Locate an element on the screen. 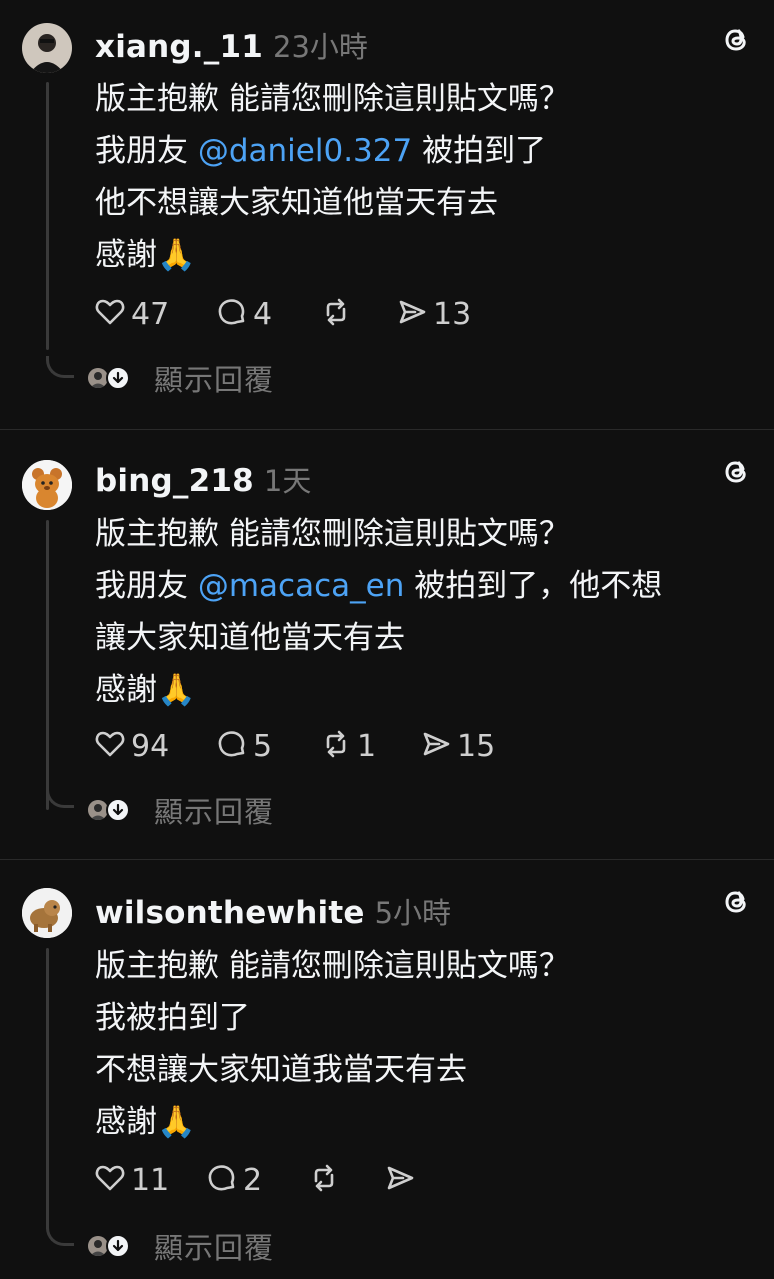  post-header: xiang._11 23小時 is located at coordinates (231, 45).